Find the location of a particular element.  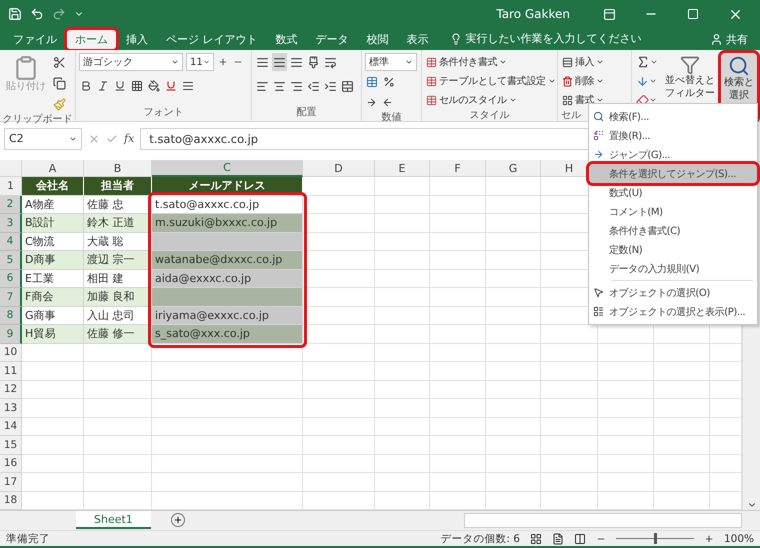

row-header: 10 is located at coordinates (11, 353).